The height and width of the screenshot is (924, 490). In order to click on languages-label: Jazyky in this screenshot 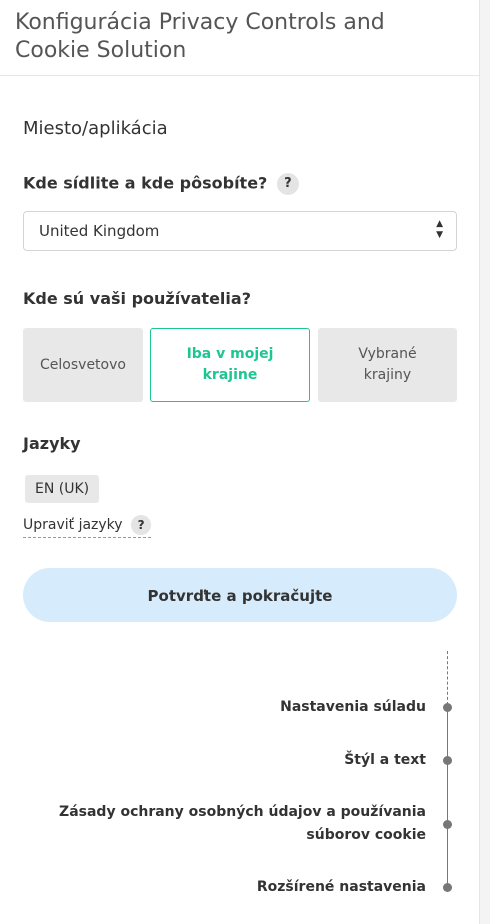, I will do `click(52, 443)`.